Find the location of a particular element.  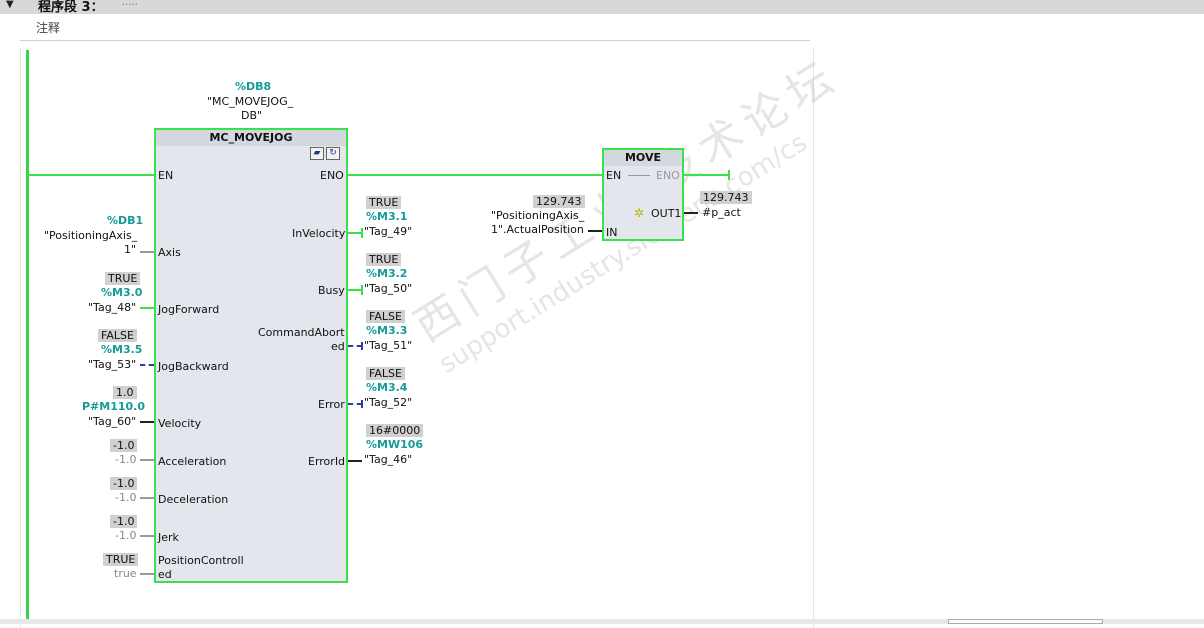

pin-positioncontrolled: PositionControll is located at coordinates (201, 560).